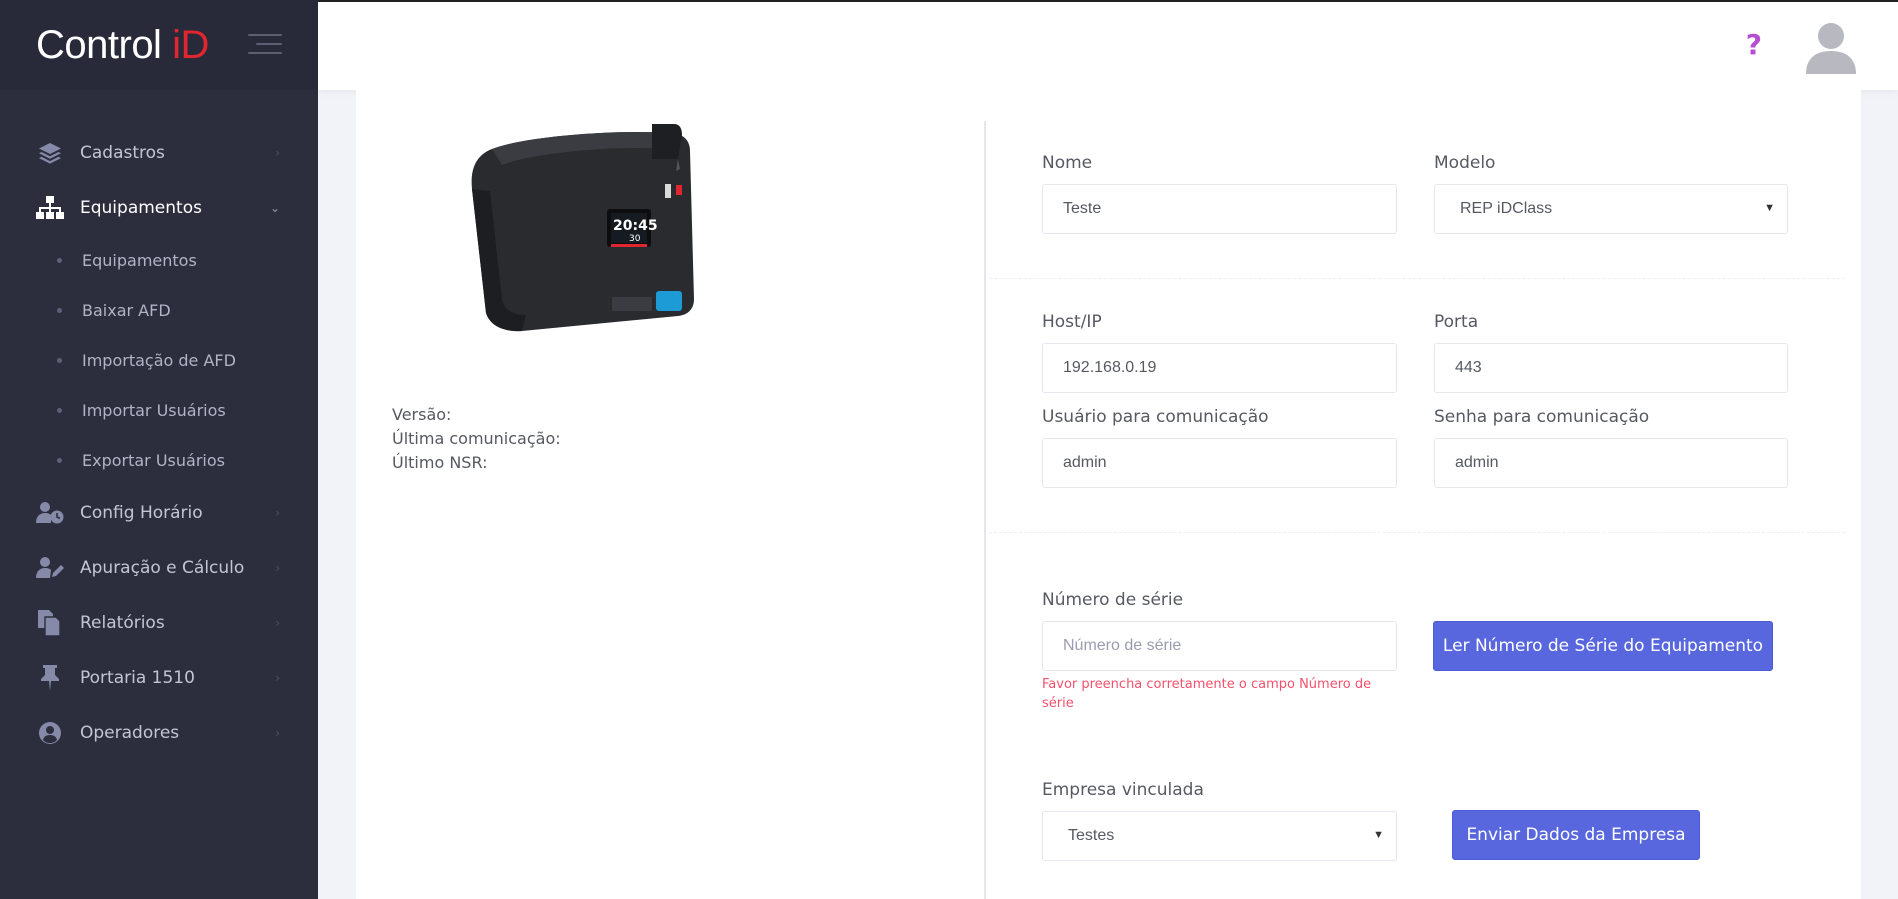  What do you see at coordinates (274, 207) in the screenshot?
I see `chevron-down-icon: ⌄` at bounding box center [274, 207].